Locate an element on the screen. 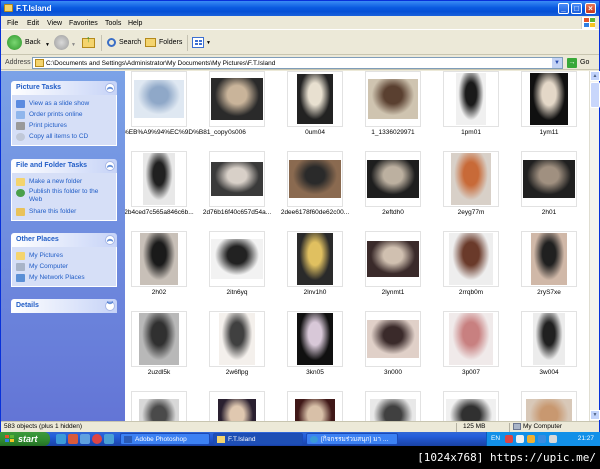  task-new-folder: Make a new folder is located at coordinates (64, 181).